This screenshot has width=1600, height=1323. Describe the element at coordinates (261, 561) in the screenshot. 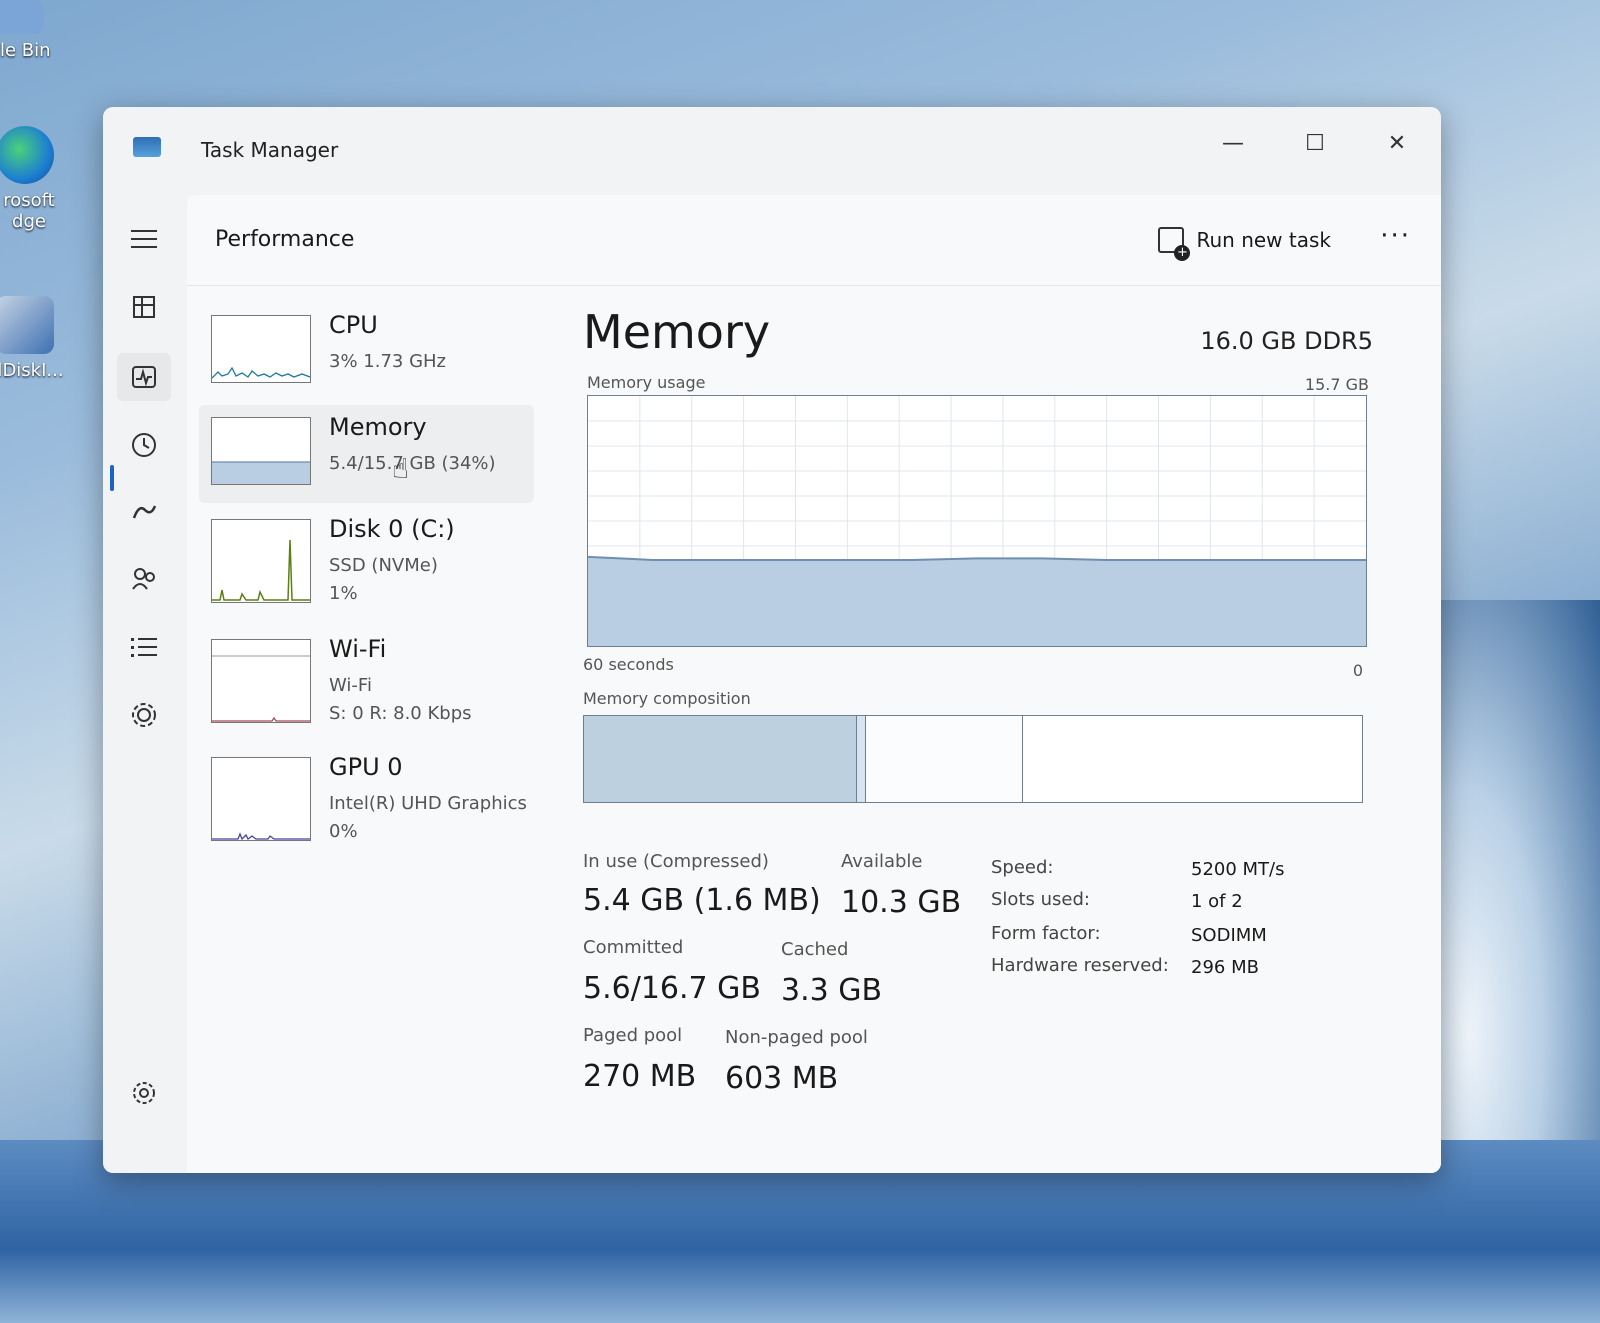

I see `disk-thumbnail-graph` at that location.